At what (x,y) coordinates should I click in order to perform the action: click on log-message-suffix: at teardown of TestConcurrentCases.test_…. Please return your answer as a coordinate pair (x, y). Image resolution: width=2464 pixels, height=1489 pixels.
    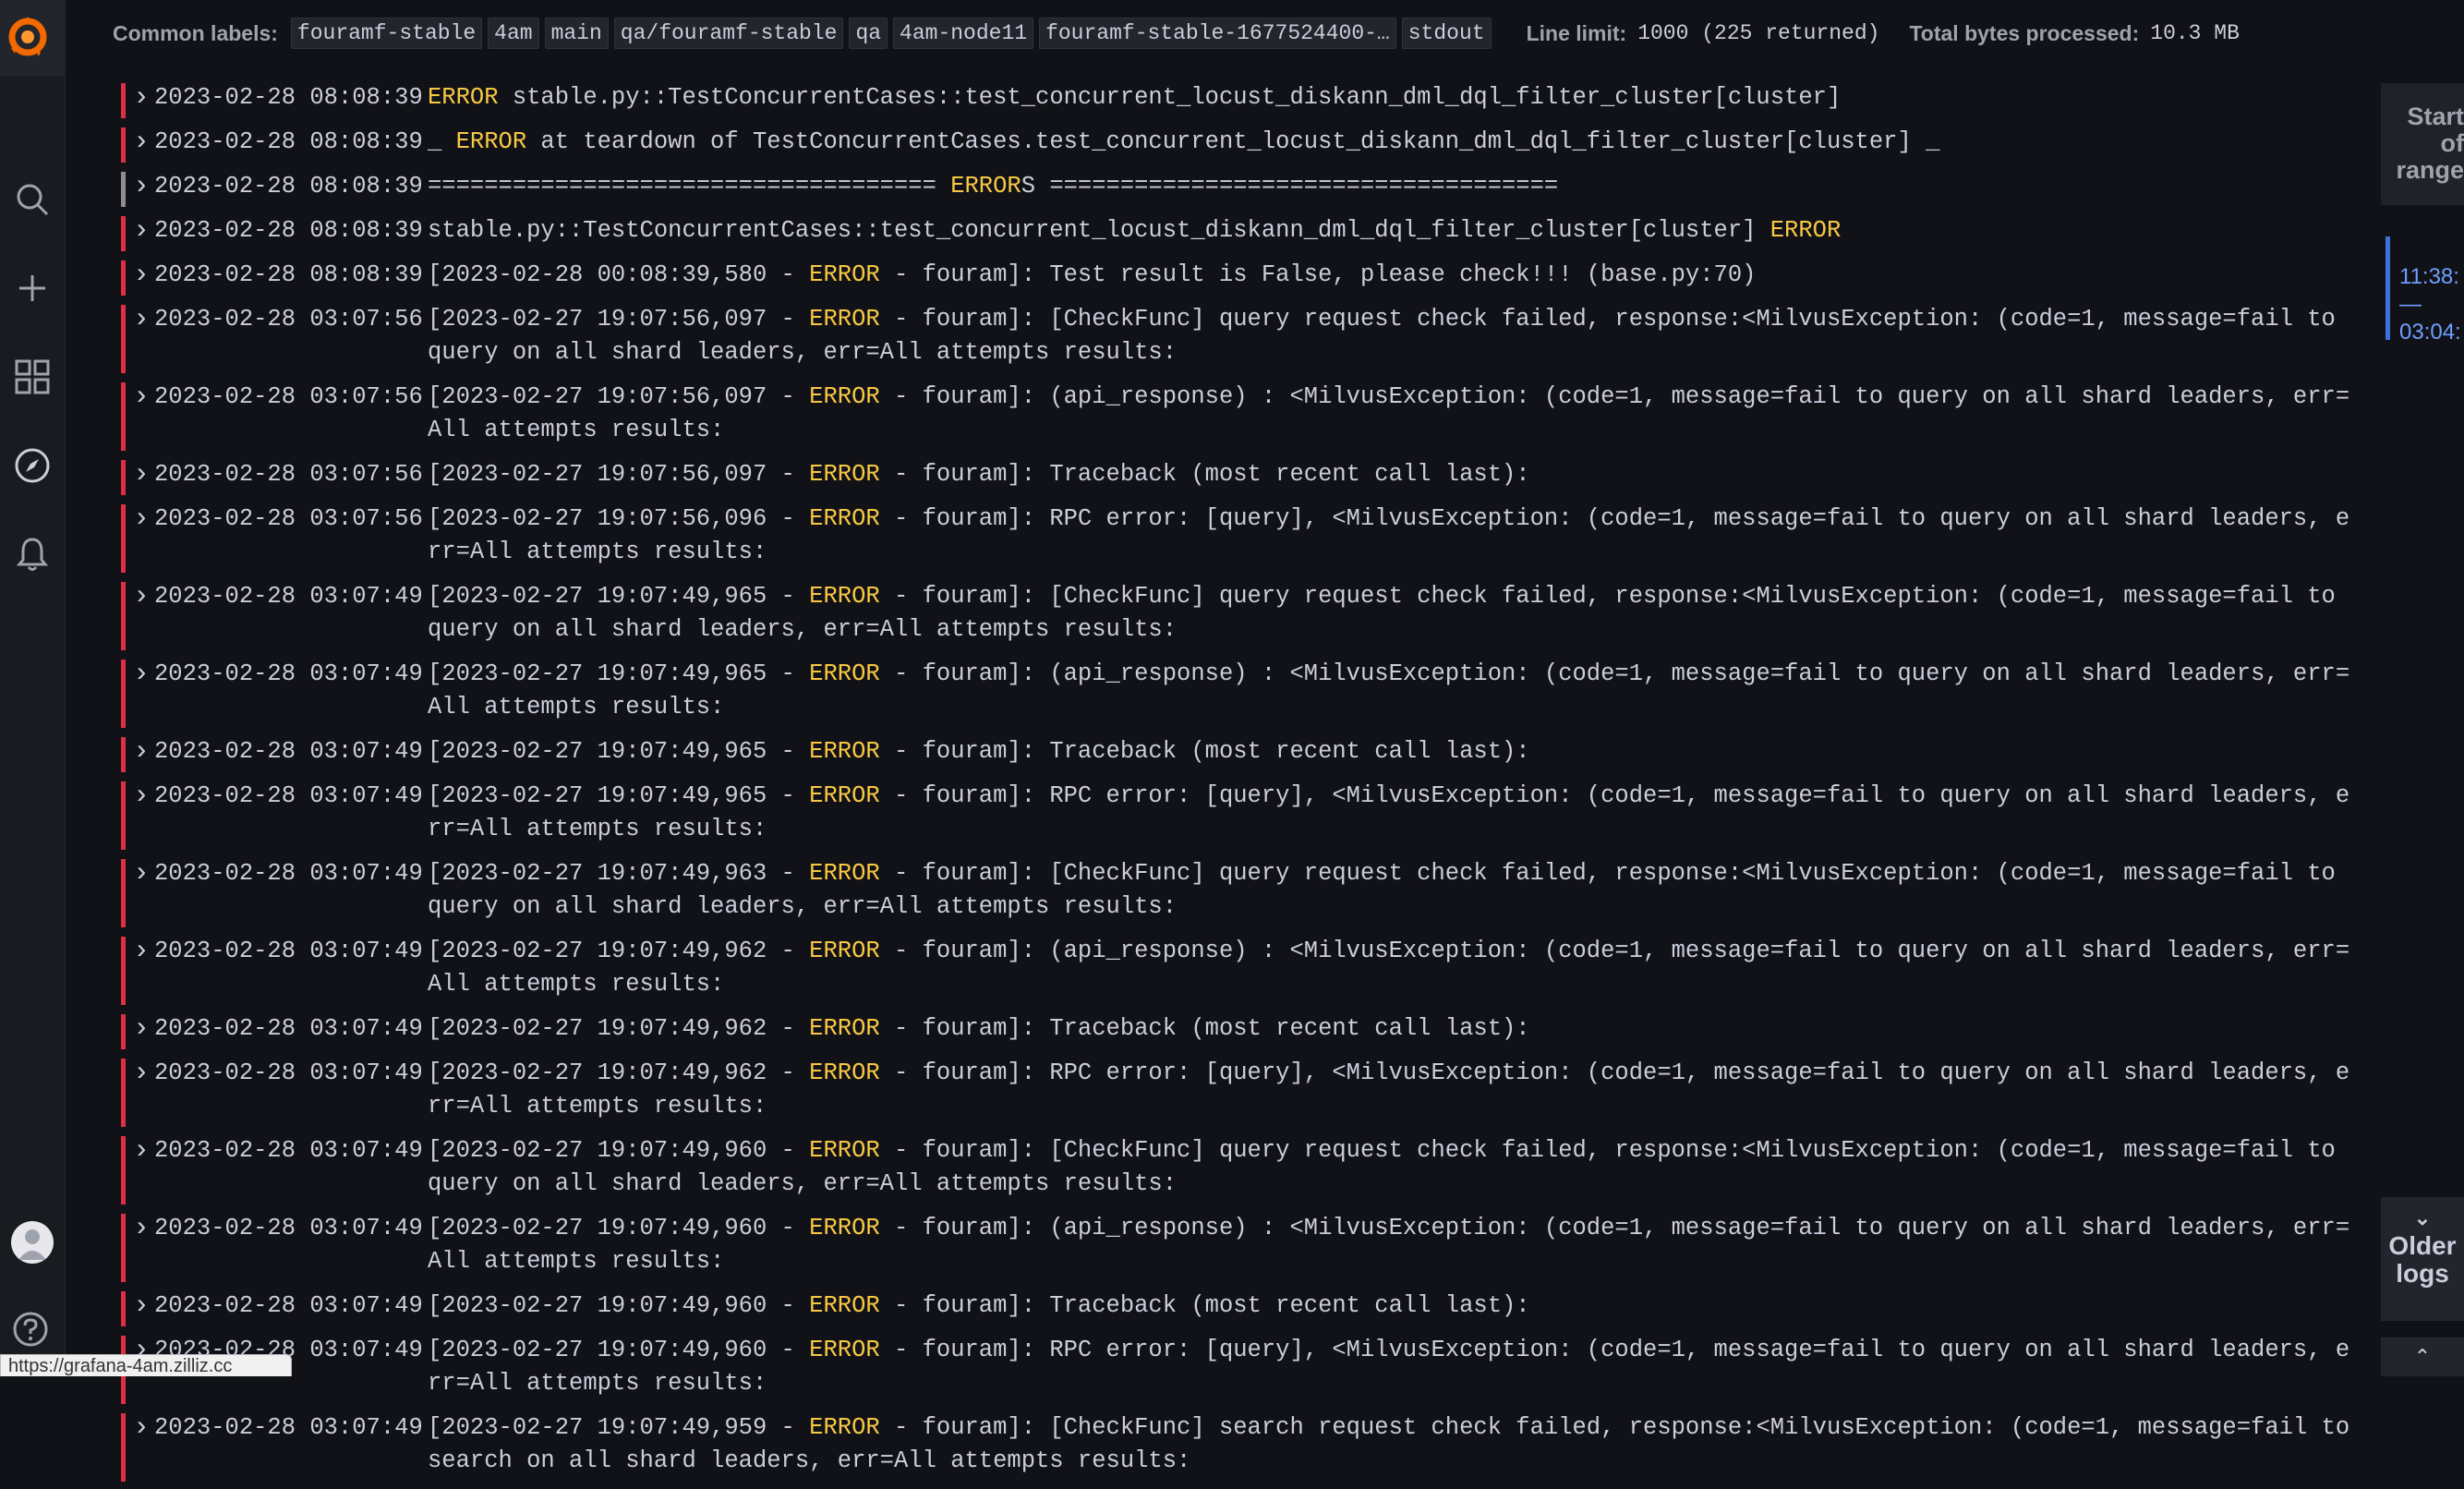
    Looking at the image, I should click on (1233, 141).